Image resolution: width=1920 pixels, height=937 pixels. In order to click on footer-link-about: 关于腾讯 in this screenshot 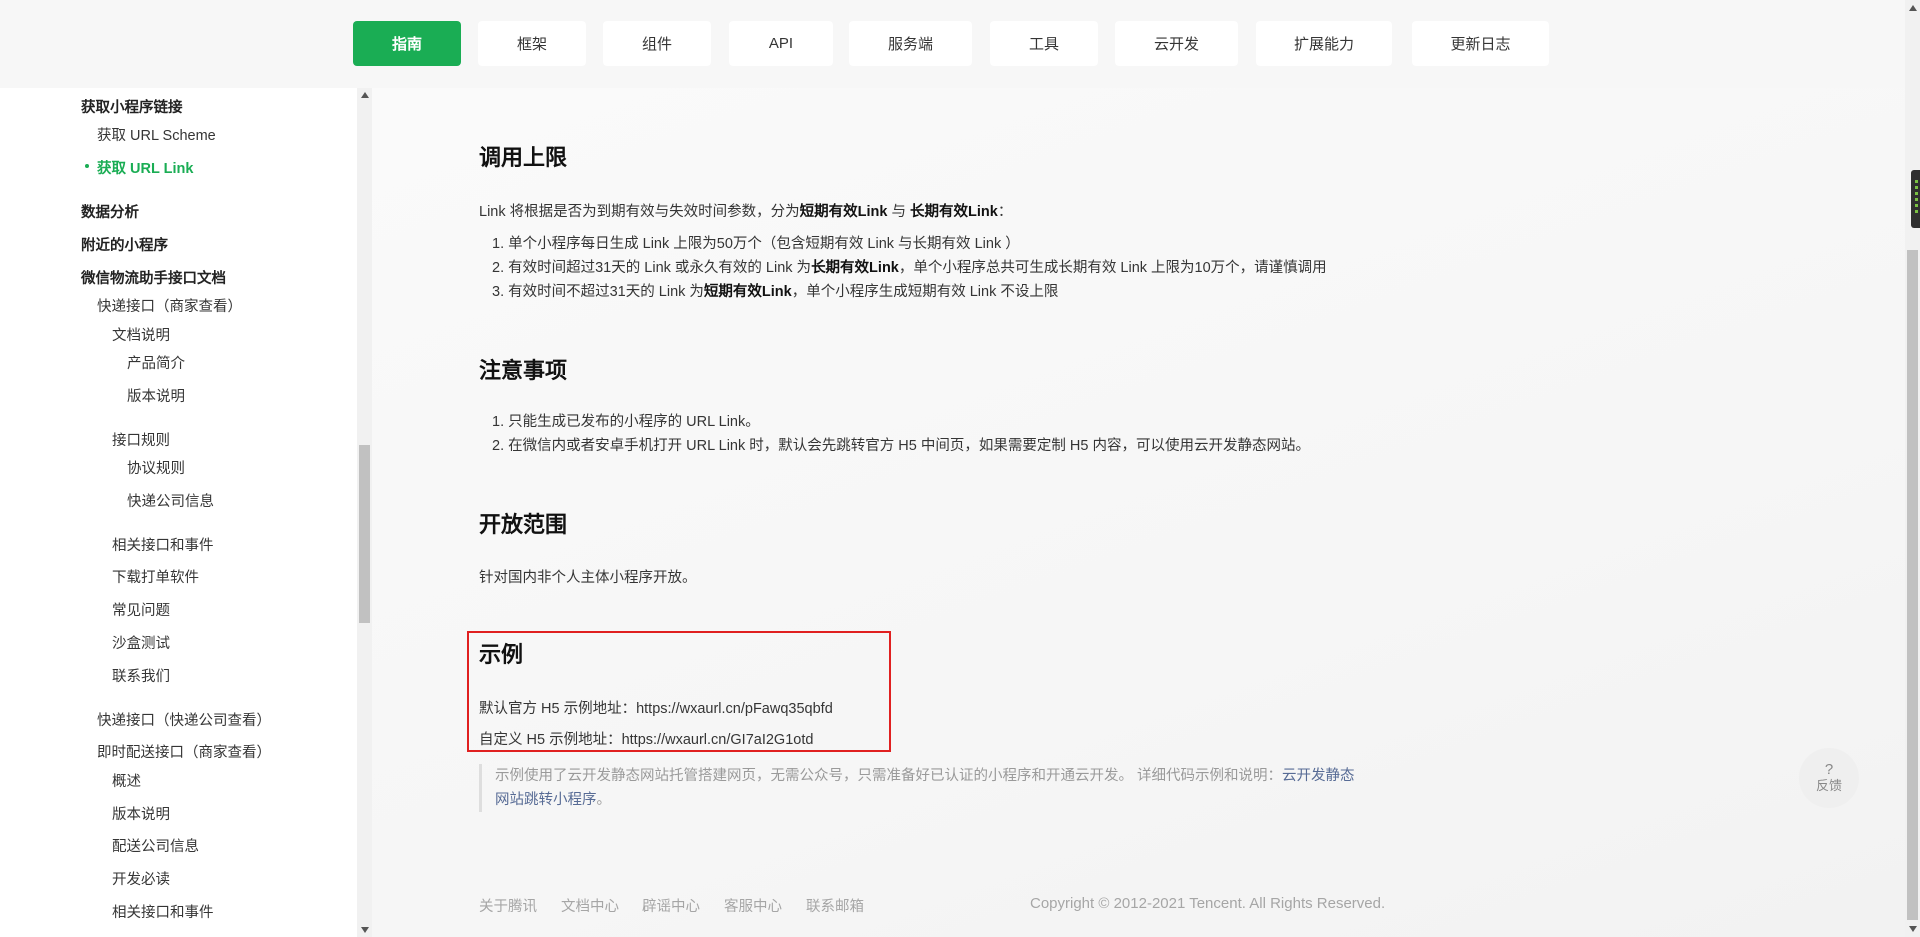, I will do `click(508, 905)`.